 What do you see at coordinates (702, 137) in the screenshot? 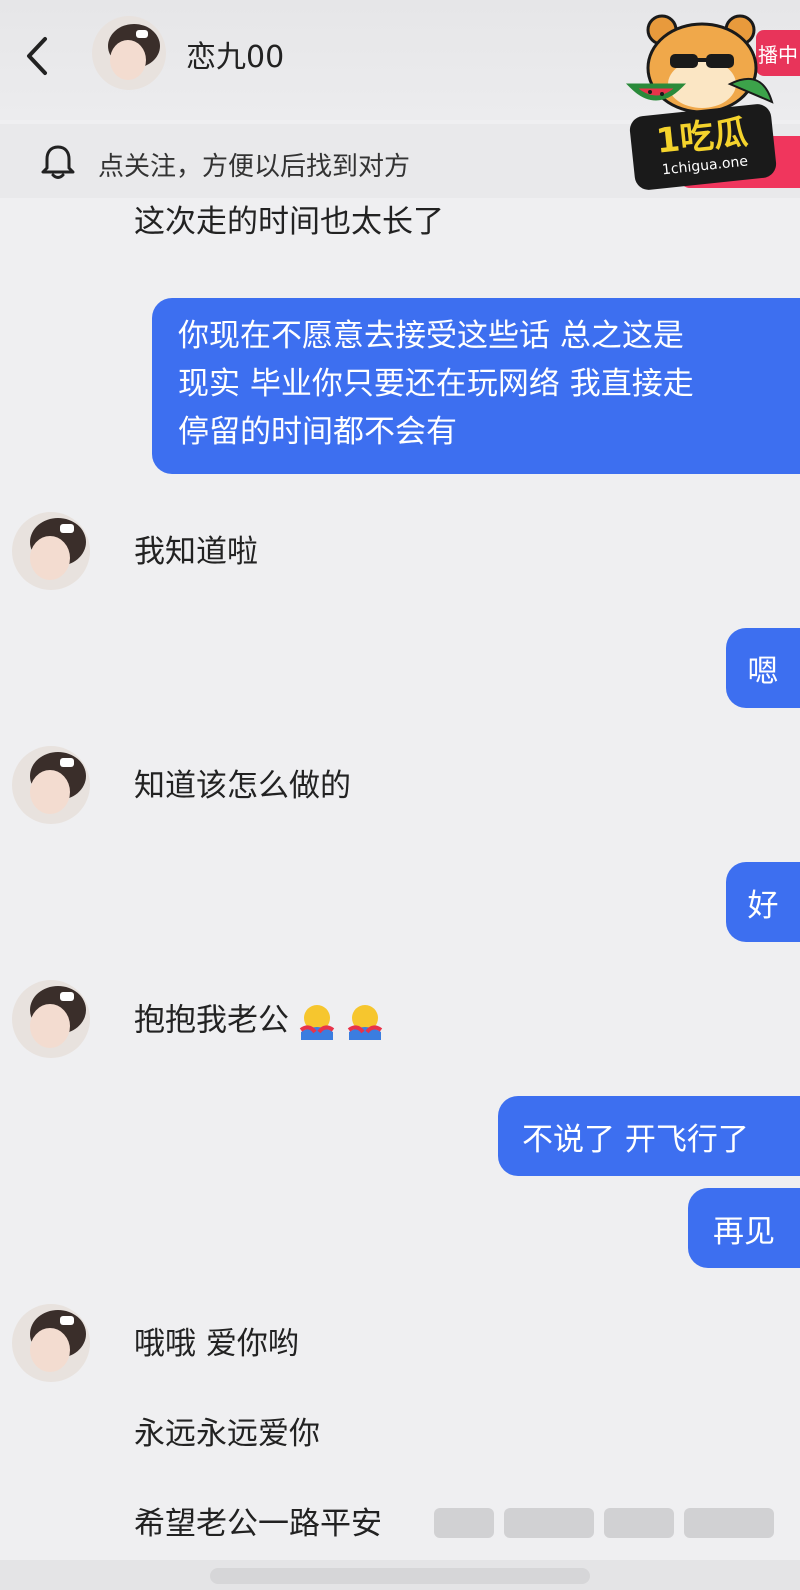
I see `watermark-brand-text: 1吃瓜` at bounding box center [702, 137].